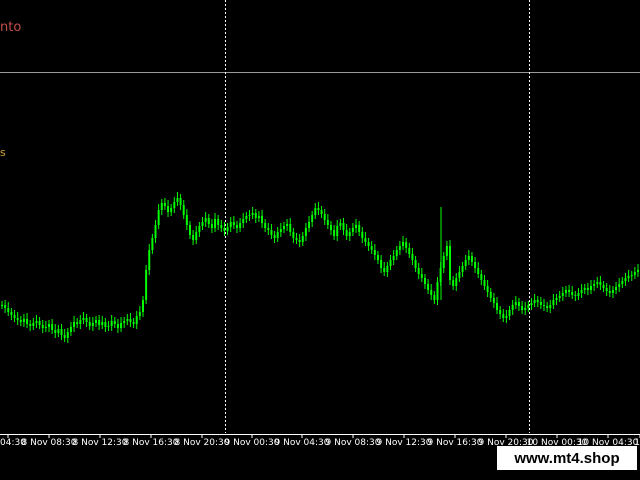  Describe the element at coordinates (11, 27) in the screenshot. I see `indicator-top-label: nto` at that location.